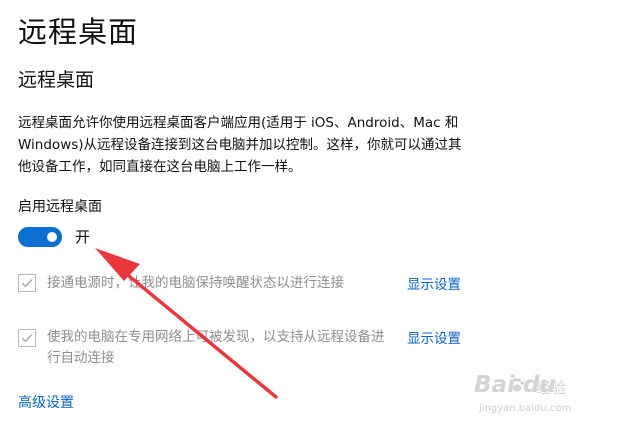 Image resolution: width=620 pixels, height=431 pixels. I want to click on discoverable-text: 使我的电脑在专用网络上可被发现，以支持从远程设备进行自动连接, so click(216, 347).